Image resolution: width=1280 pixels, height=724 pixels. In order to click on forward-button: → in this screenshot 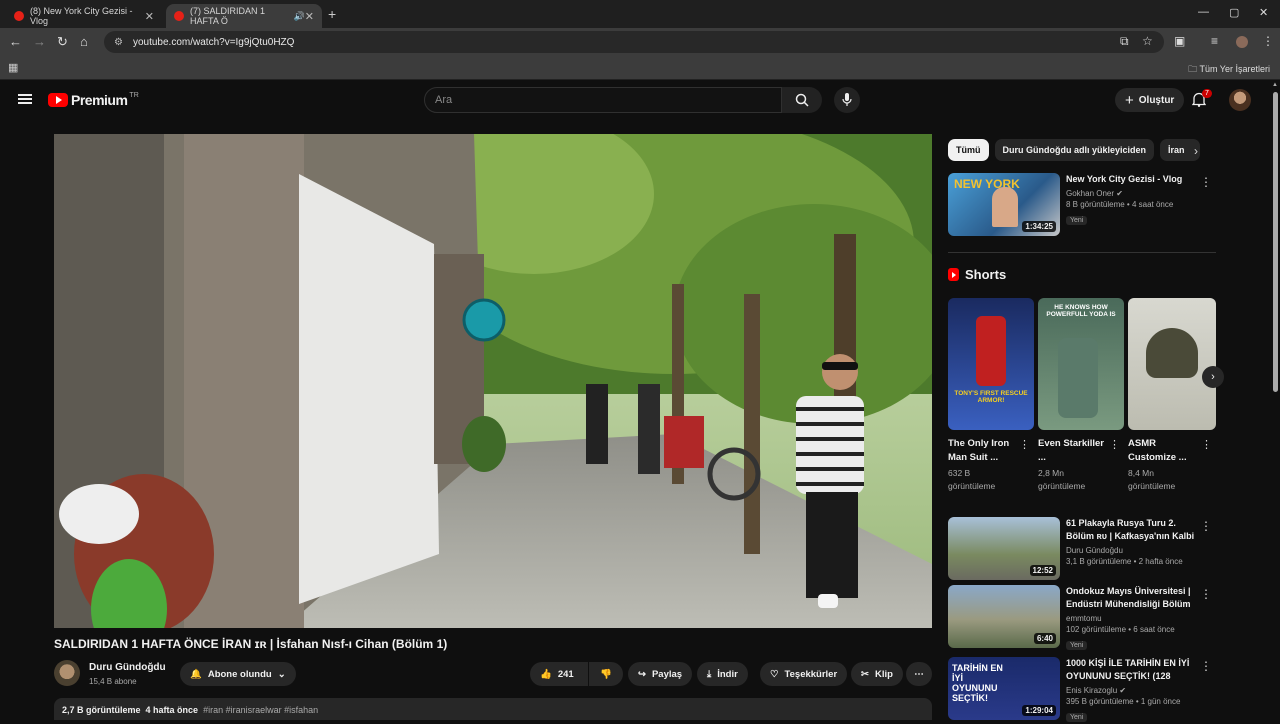, I will do `click(39, 42)`.